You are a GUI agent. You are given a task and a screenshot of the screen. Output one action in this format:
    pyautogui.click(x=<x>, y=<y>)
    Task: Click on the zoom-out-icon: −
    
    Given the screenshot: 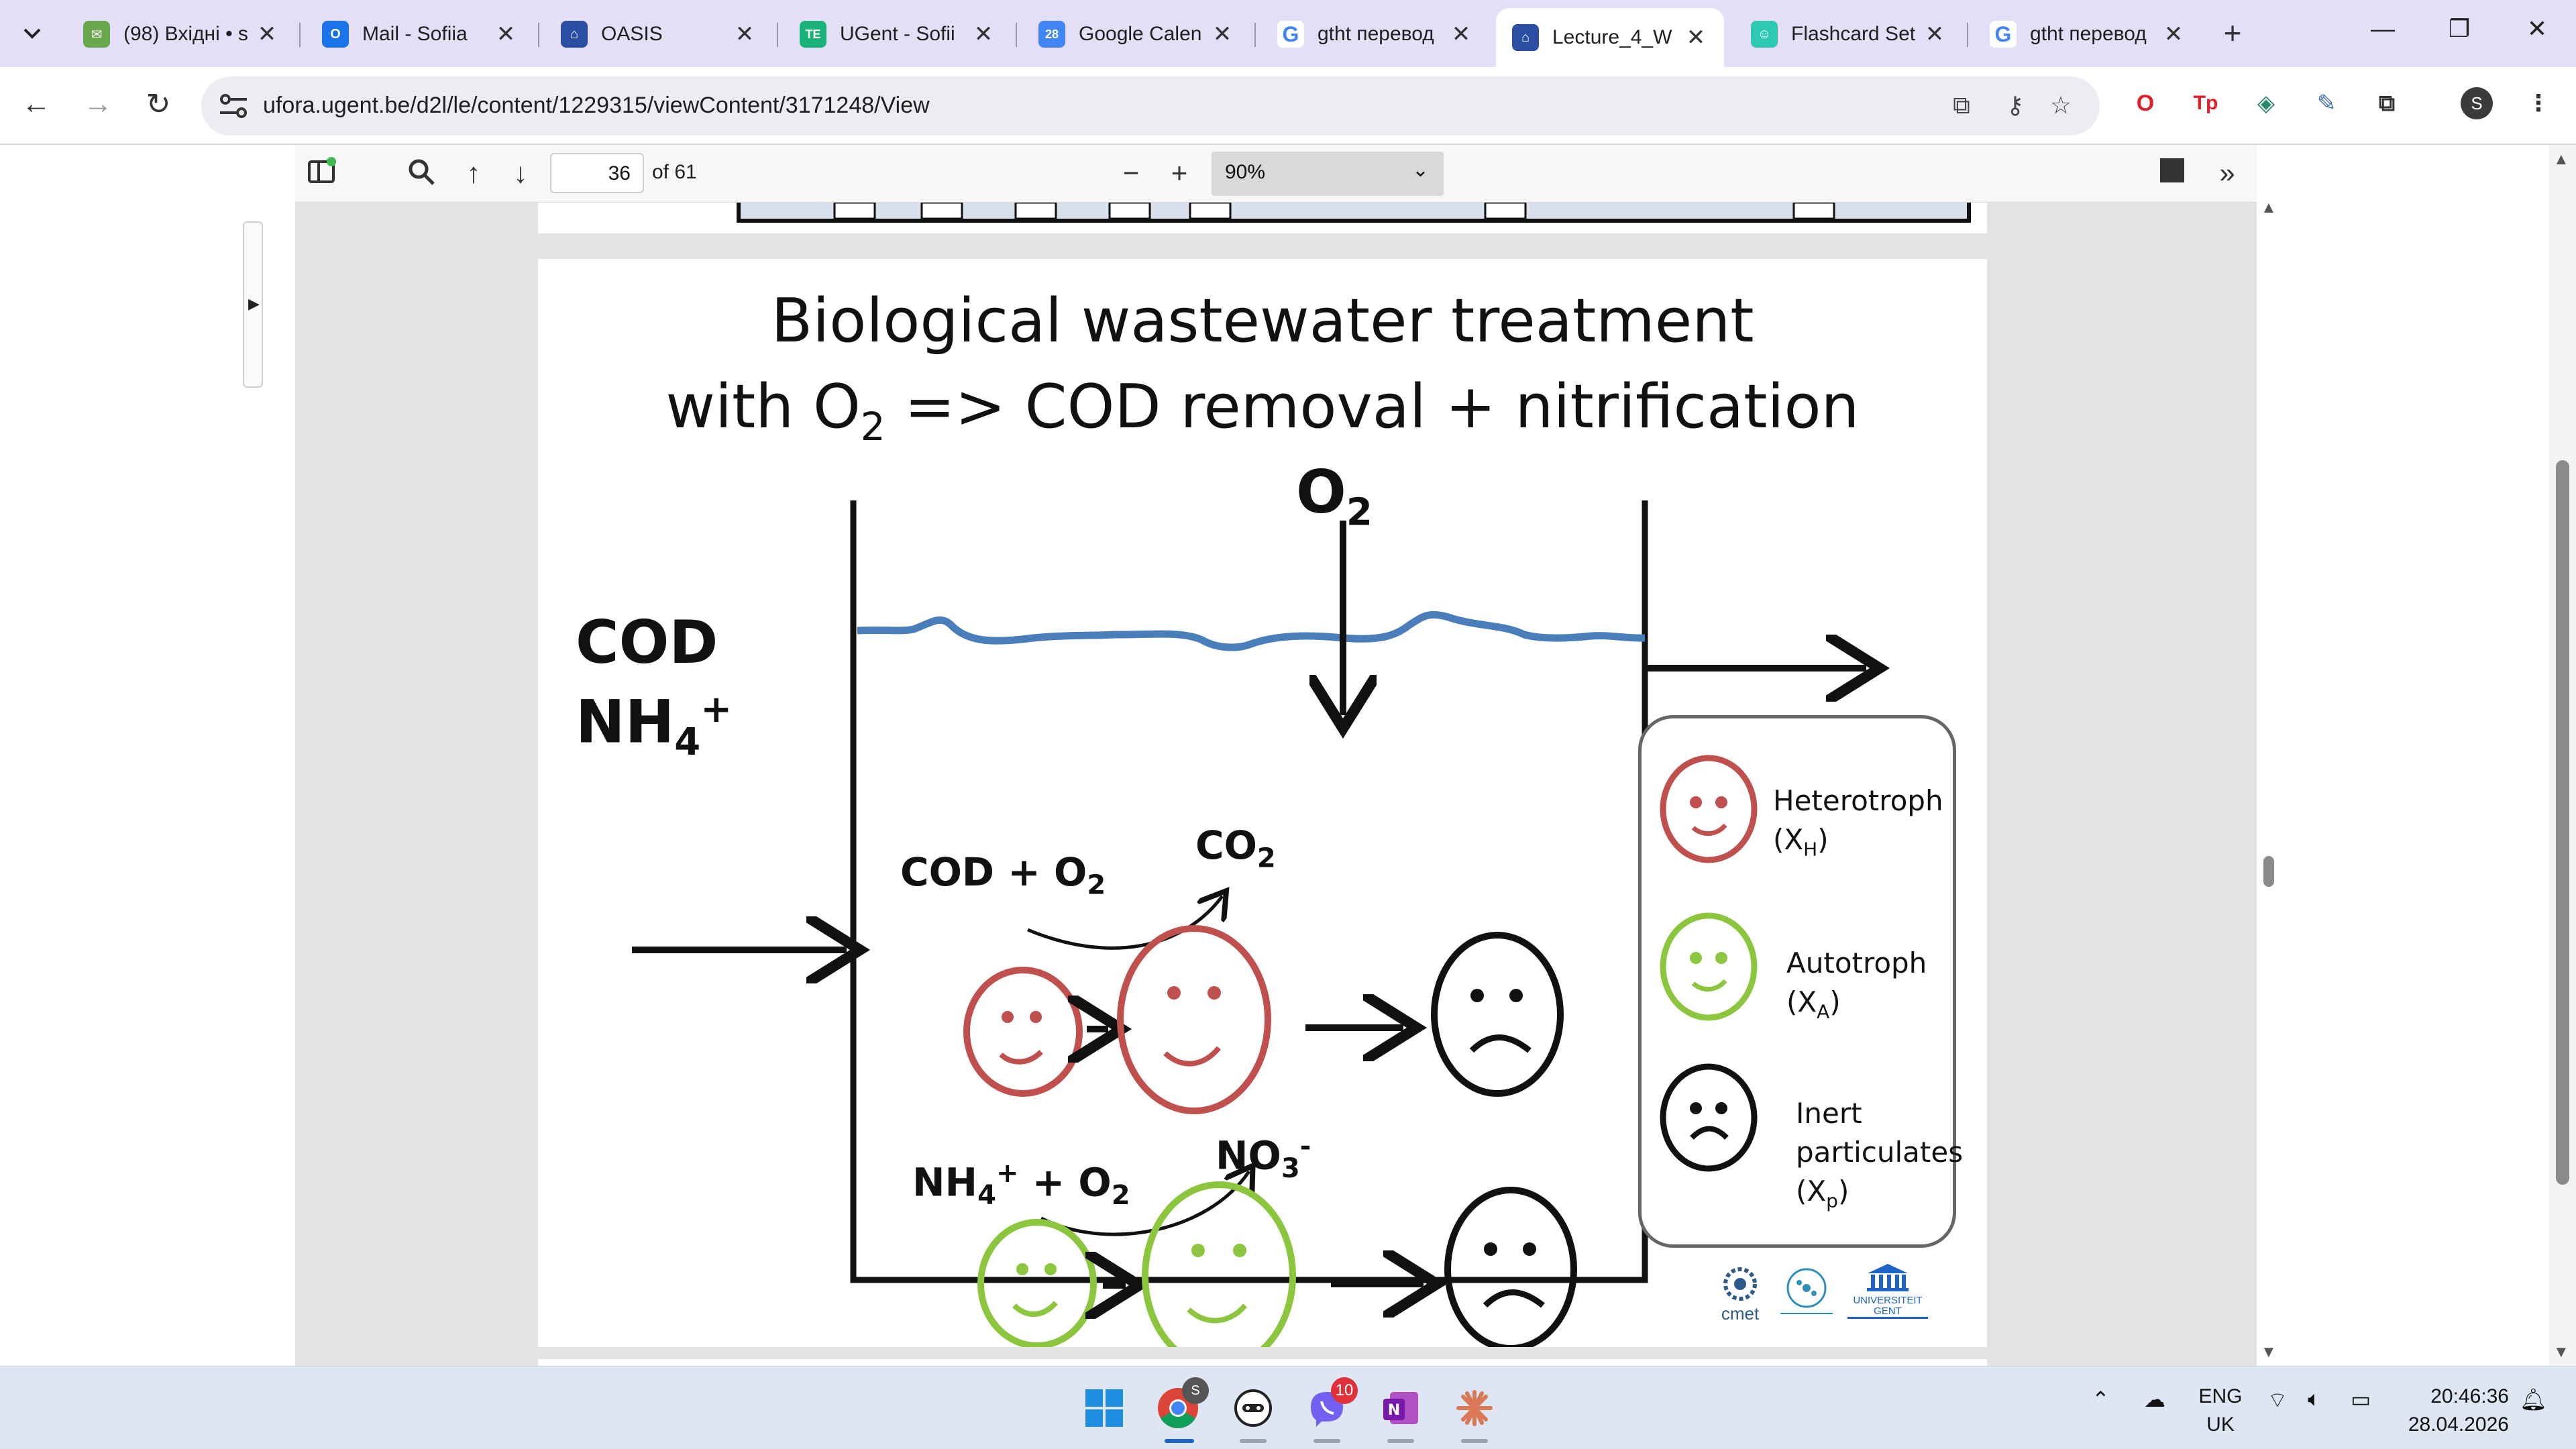 What is the action you would take?
    pyautogui.click(x=1131, y=173)
    